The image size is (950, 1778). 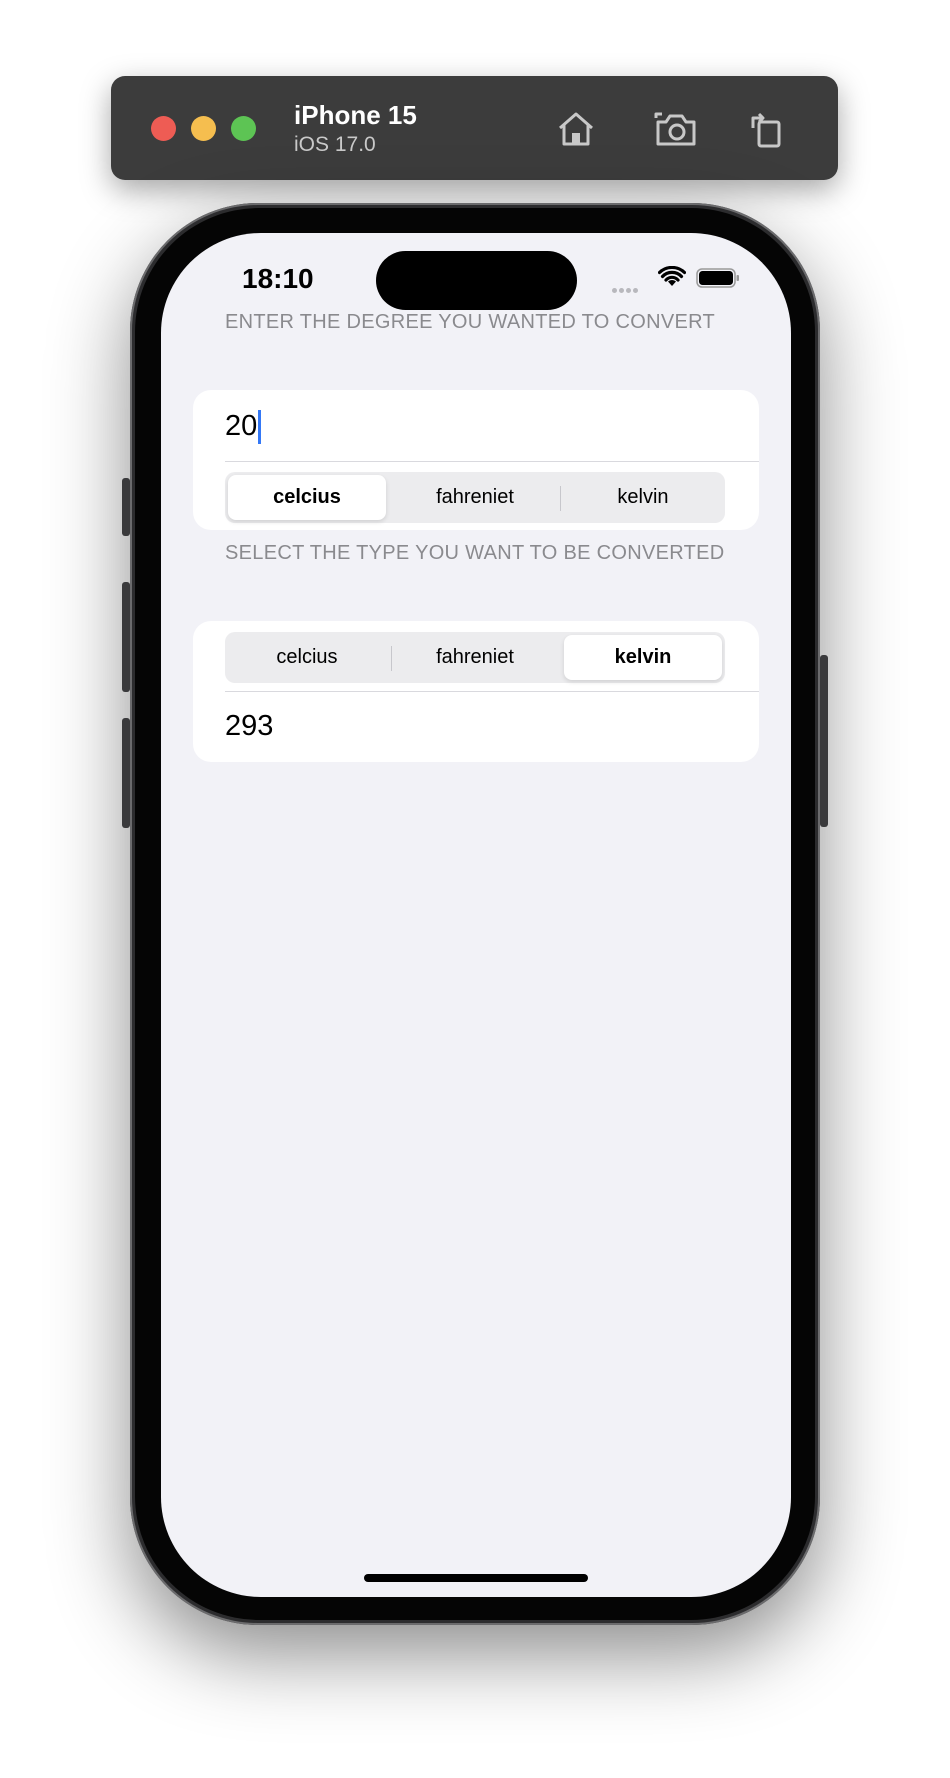 I want to click on output-card: celcius fahreniet kelvin 293, so click(x=476, y=691).